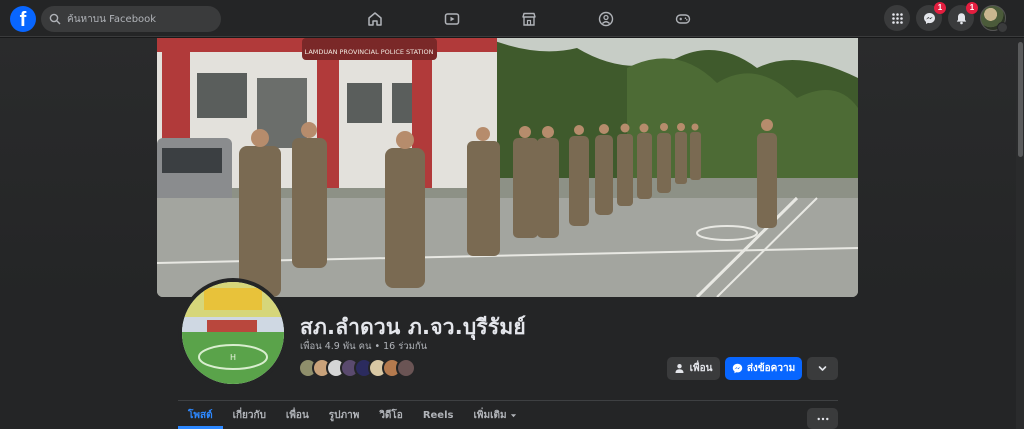 The width and height of the screenshot is (1024, 429). Describe the element at coordinates (490, 415) in the screenshot. I see `tab-more-label: เพิ่มเติม` at that location.